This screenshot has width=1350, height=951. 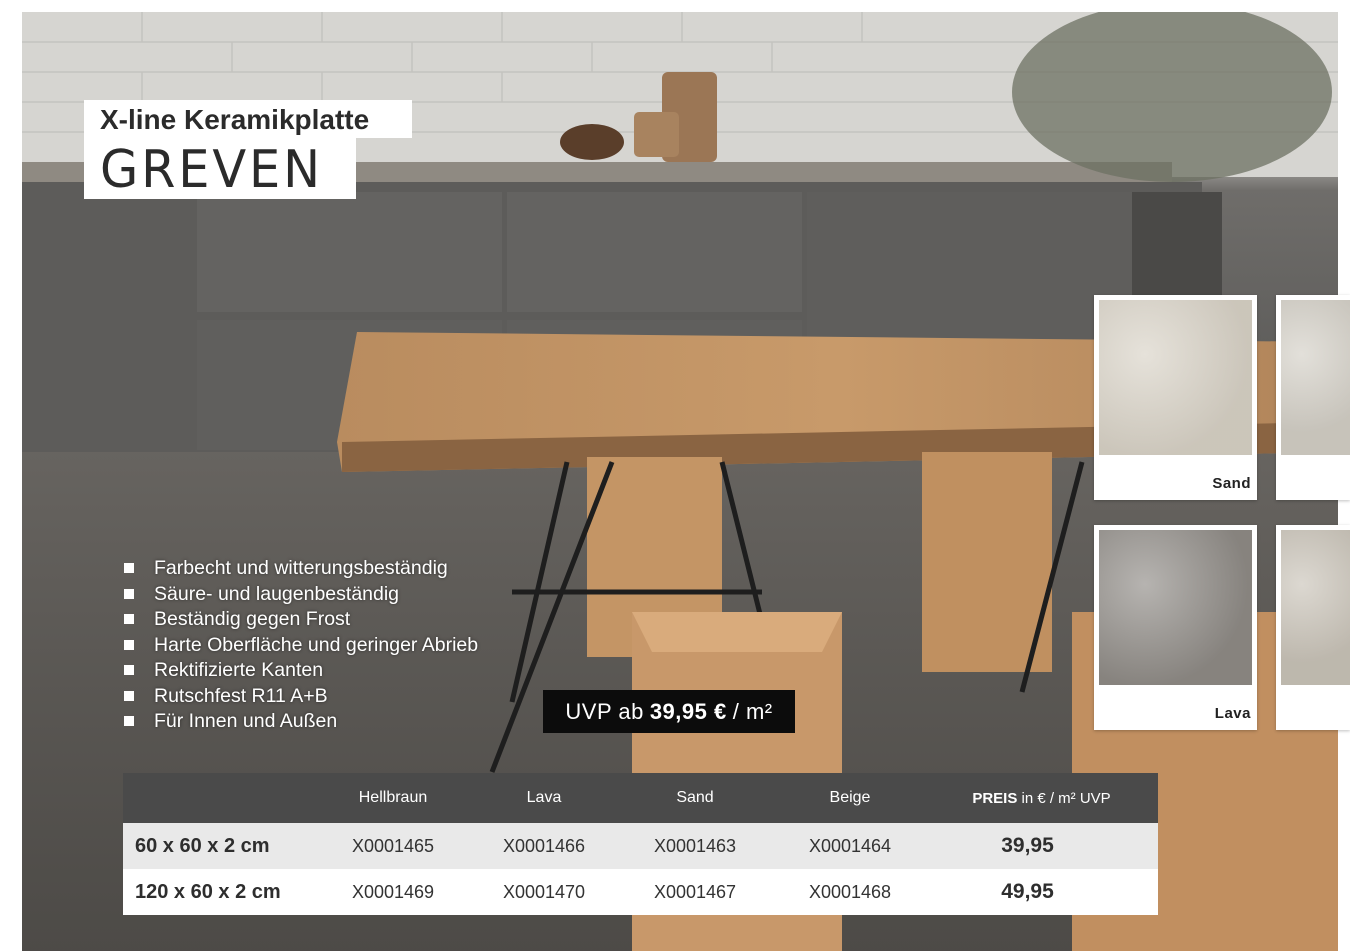 What do you see at coordinates (544, 891) in the screenshot?
I see `code-cell: X0001470` at bounding box center [544, 891].